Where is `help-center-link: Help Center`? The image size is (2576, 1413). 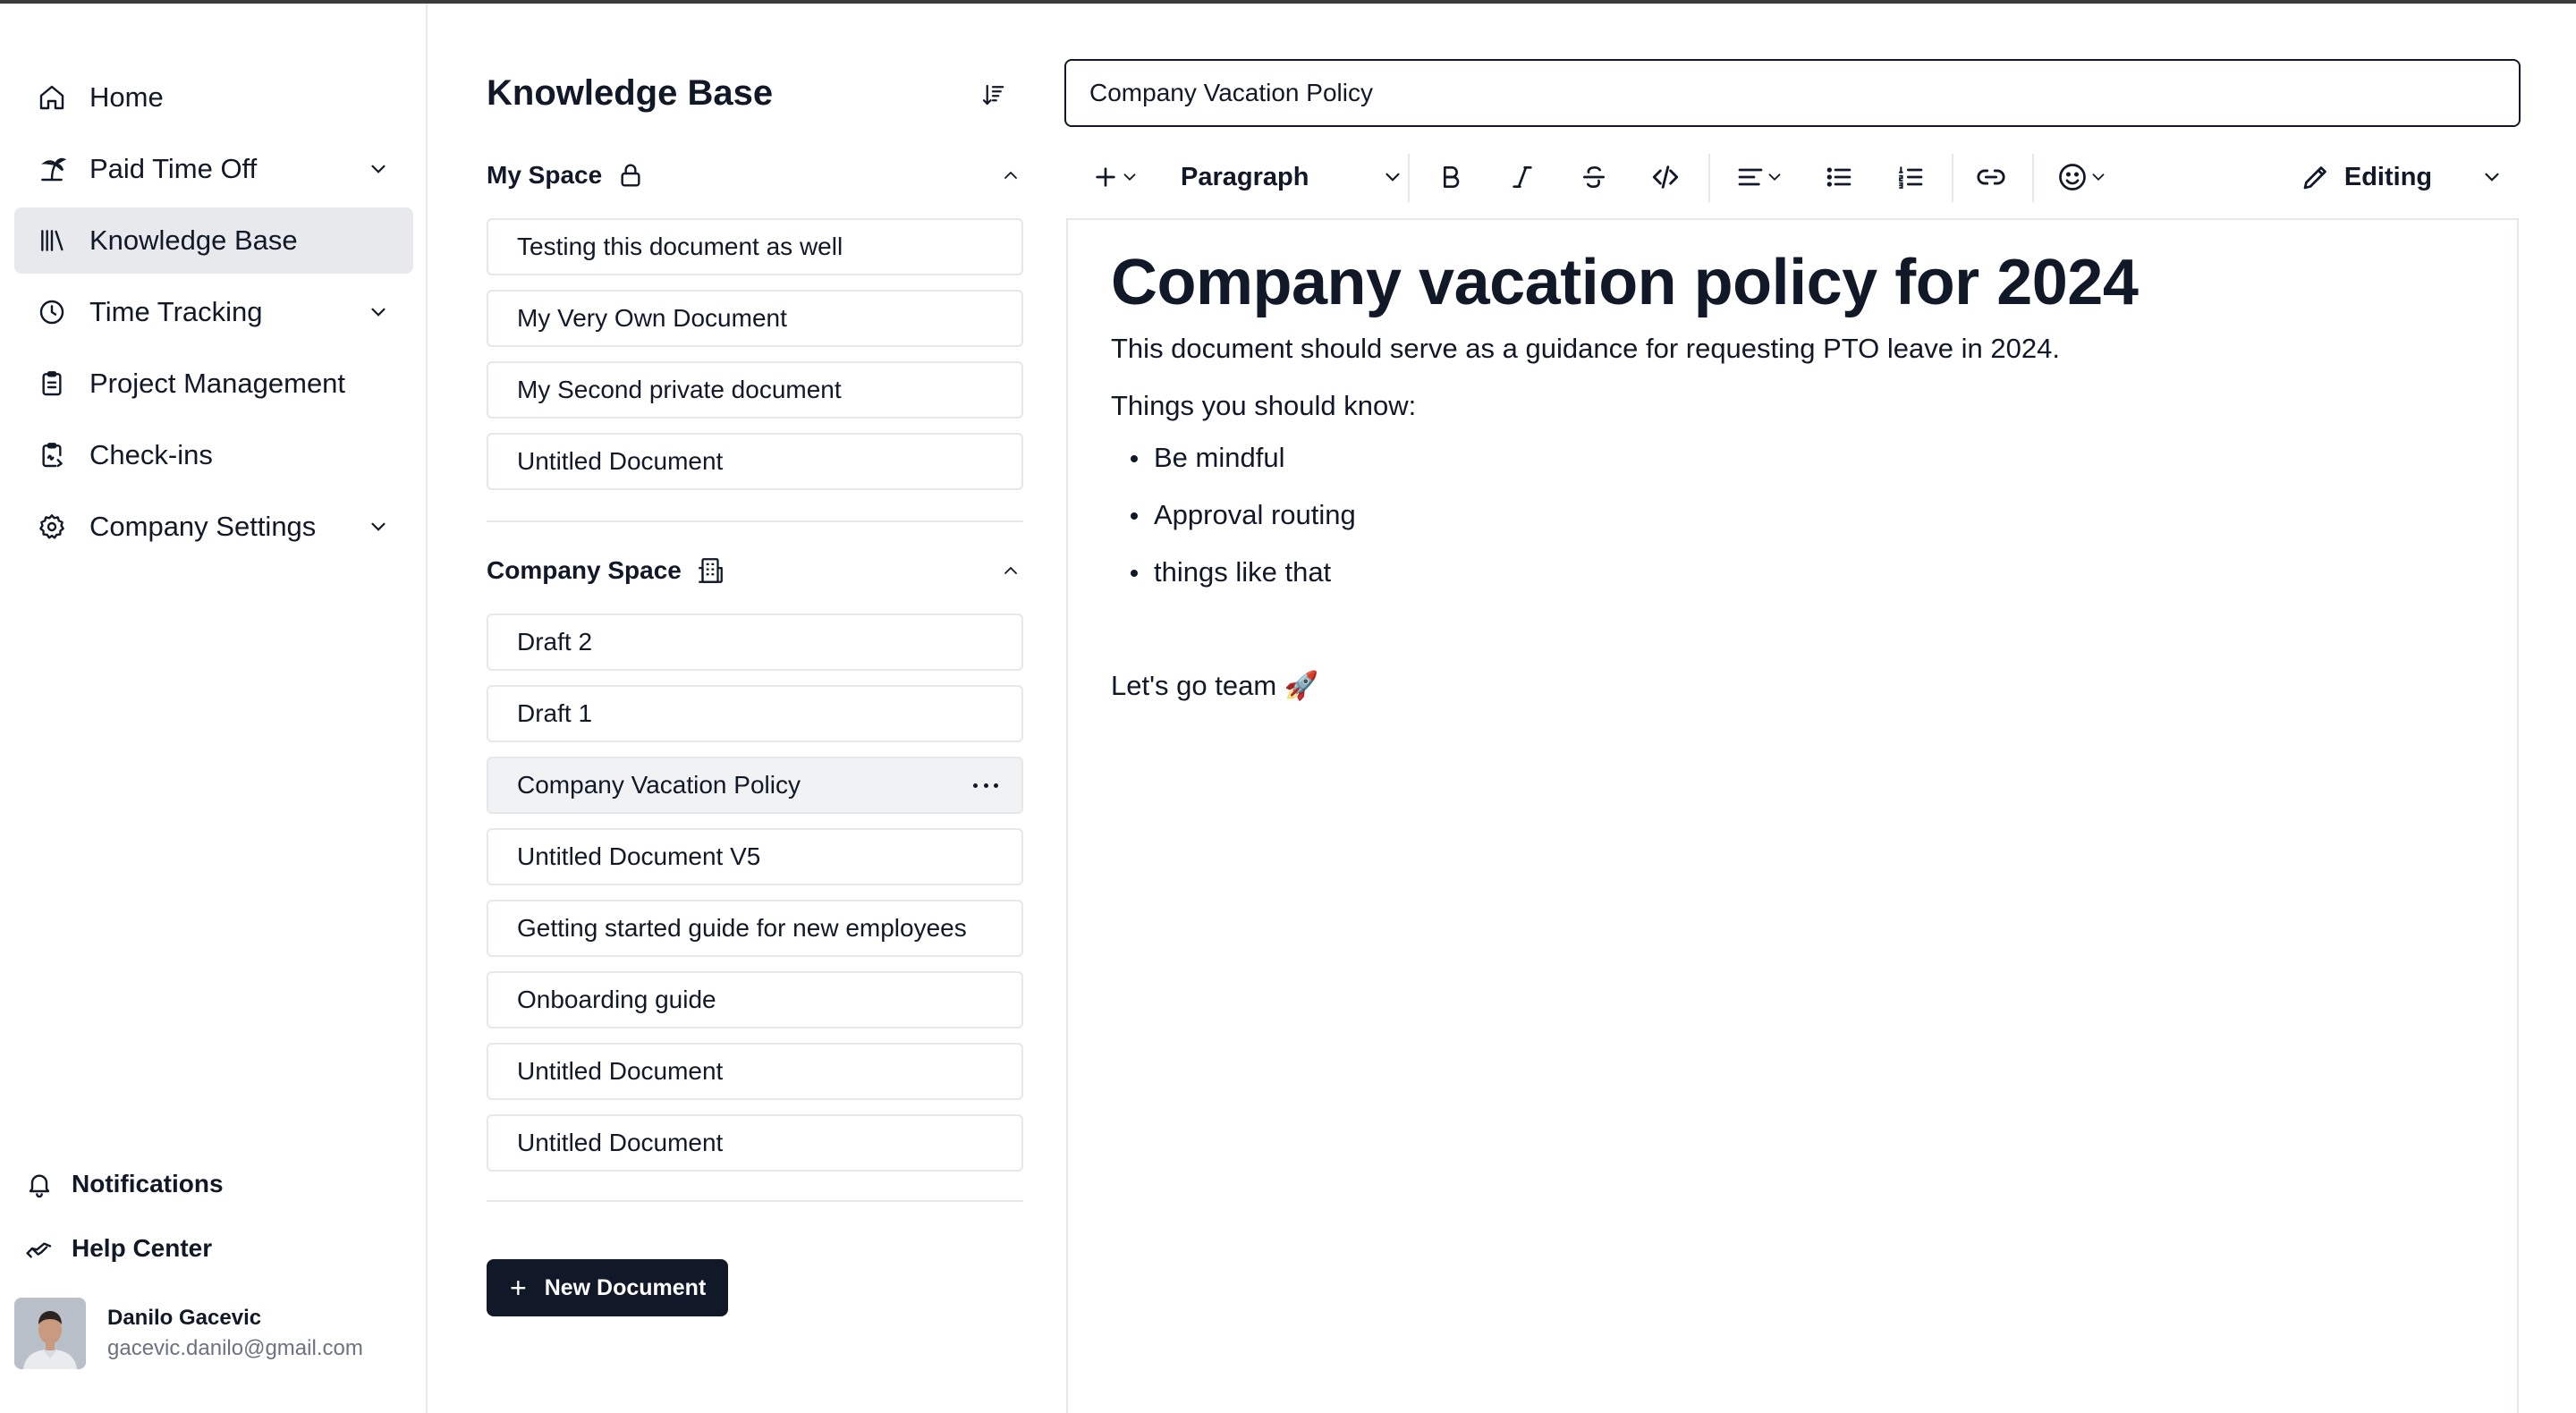
help-center-link: Help Center is located at coordinates (118, 1248).